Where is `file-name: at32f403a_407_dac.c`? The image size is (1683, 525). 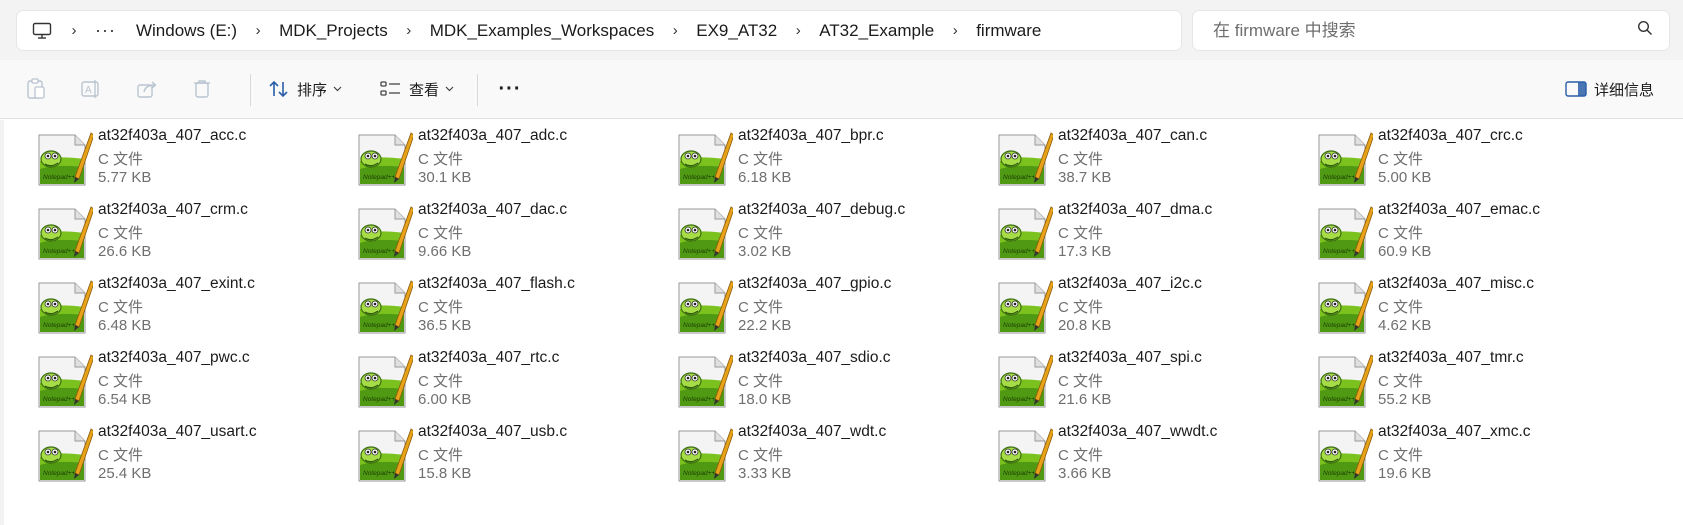 file-name: at32f403a_407_dac.c is located at coordinates (493, 209).